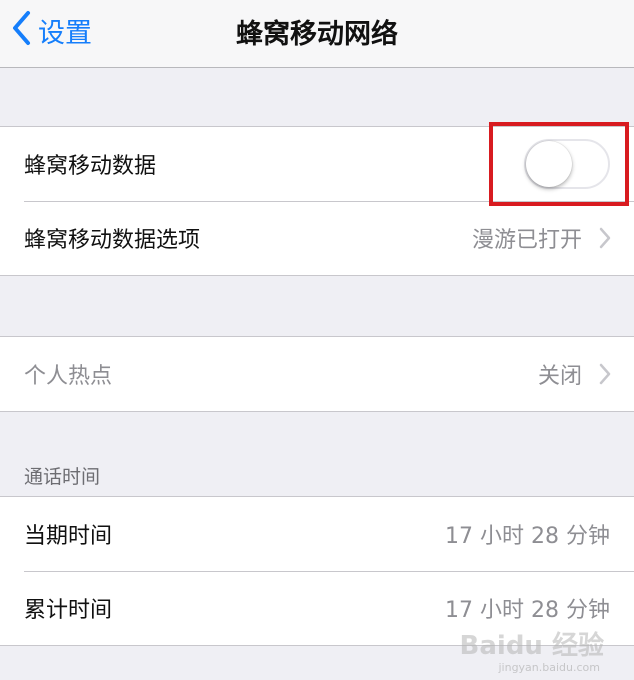 The image size is (634, 680). Describe the element at coordinates (112, 240) in the screenshot. I see `cellular-data-options-label: 蜂窝移动数据选项` at that location.